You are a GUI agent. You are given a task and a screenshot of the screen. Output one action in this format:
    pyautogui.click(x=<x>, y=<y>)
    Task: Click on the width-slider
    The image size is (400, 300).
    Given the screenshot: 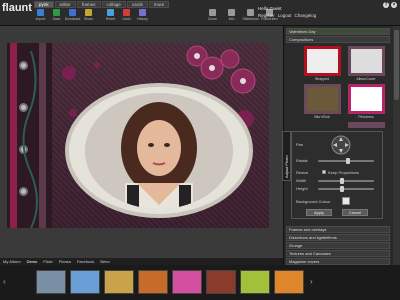 What is the action you would take?
    pyautogui.click(x=346, y=181)
    